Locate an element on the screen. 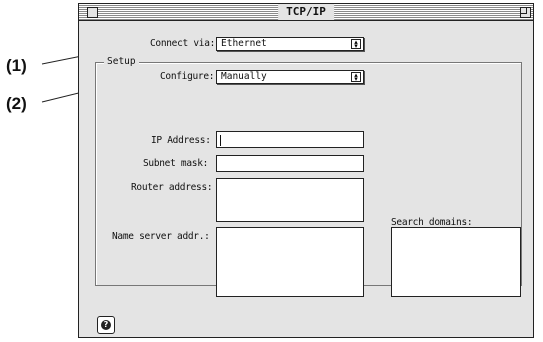 This screenshot has height=342, width=543. ip-address-label: IP Address: is located at coordinates (181, 140).